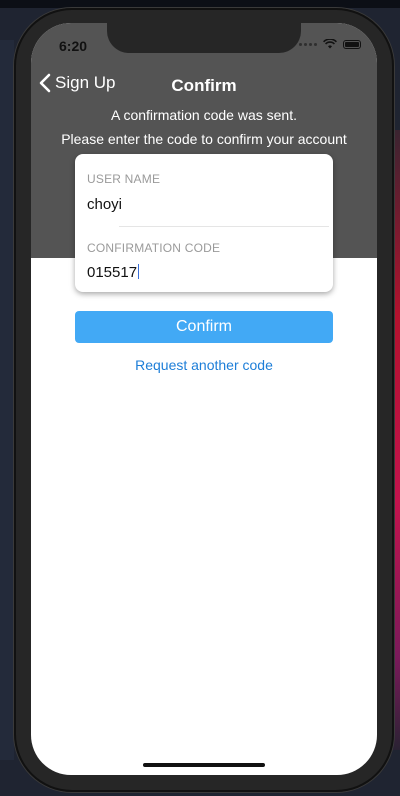  What do you see at coordinates (204, 38) in the screenshot?
I see `device-notch` at bounding box center [204, 38].